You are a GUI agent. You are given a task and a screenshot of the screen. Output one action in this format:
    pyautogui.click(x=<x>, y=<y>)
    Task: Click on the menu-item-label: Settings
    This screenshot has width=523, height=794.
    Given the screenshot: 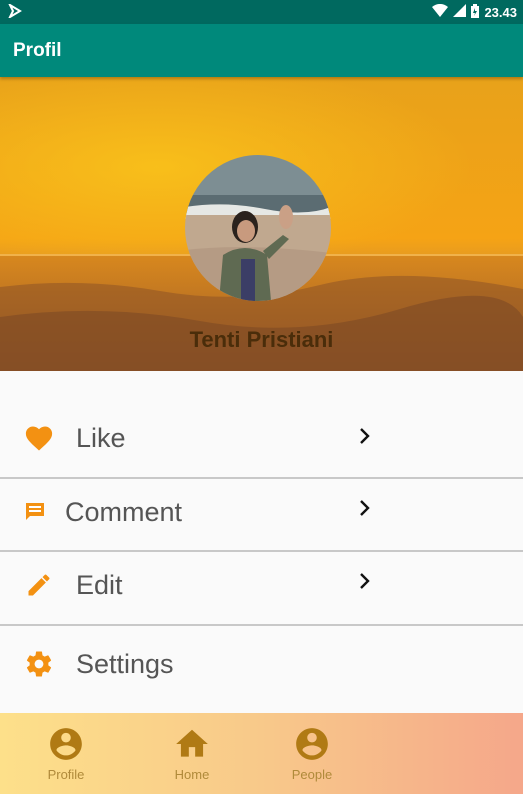 What is the action you would take?
    pyautogui.click(x=125, y=664)
    